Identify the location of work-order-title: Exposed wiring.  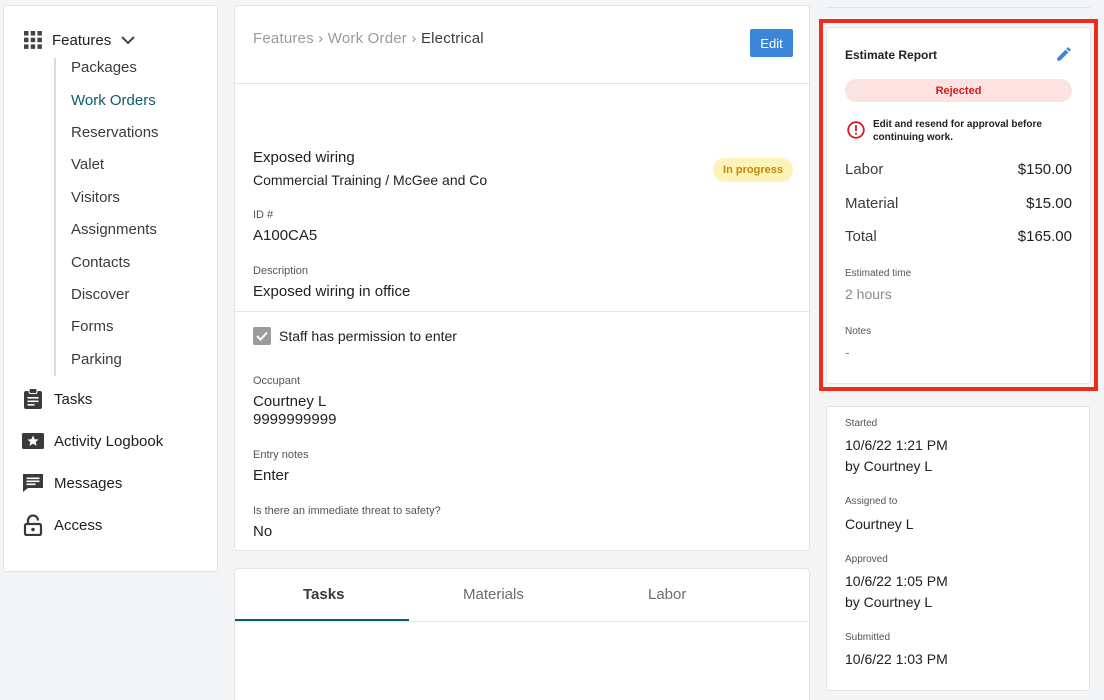
(304, 157).